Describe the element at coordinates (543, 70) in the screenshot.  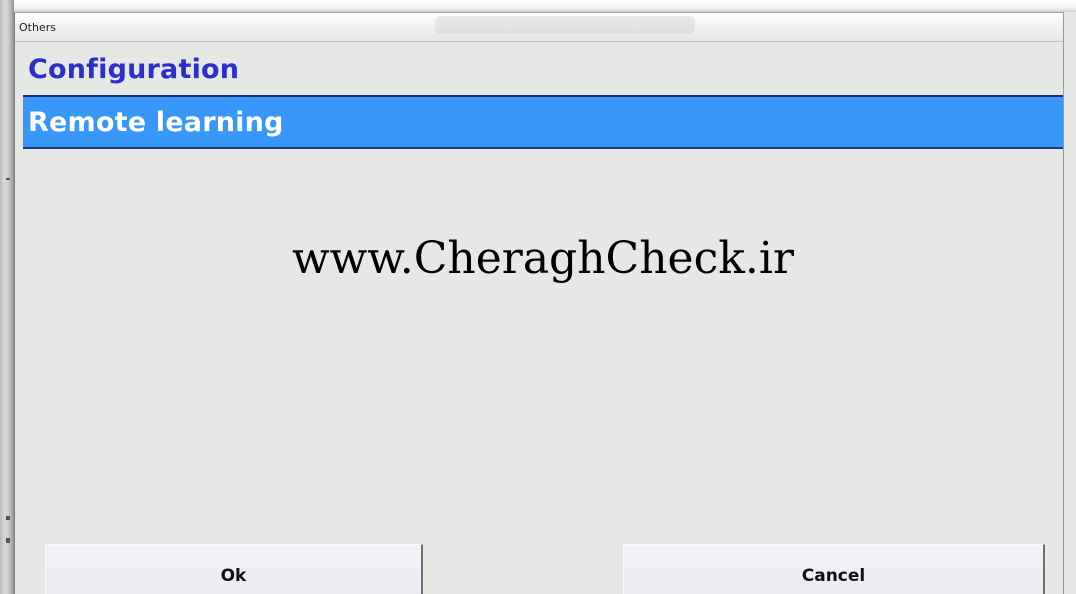
I see `configuration-header: Configuration` at that location.